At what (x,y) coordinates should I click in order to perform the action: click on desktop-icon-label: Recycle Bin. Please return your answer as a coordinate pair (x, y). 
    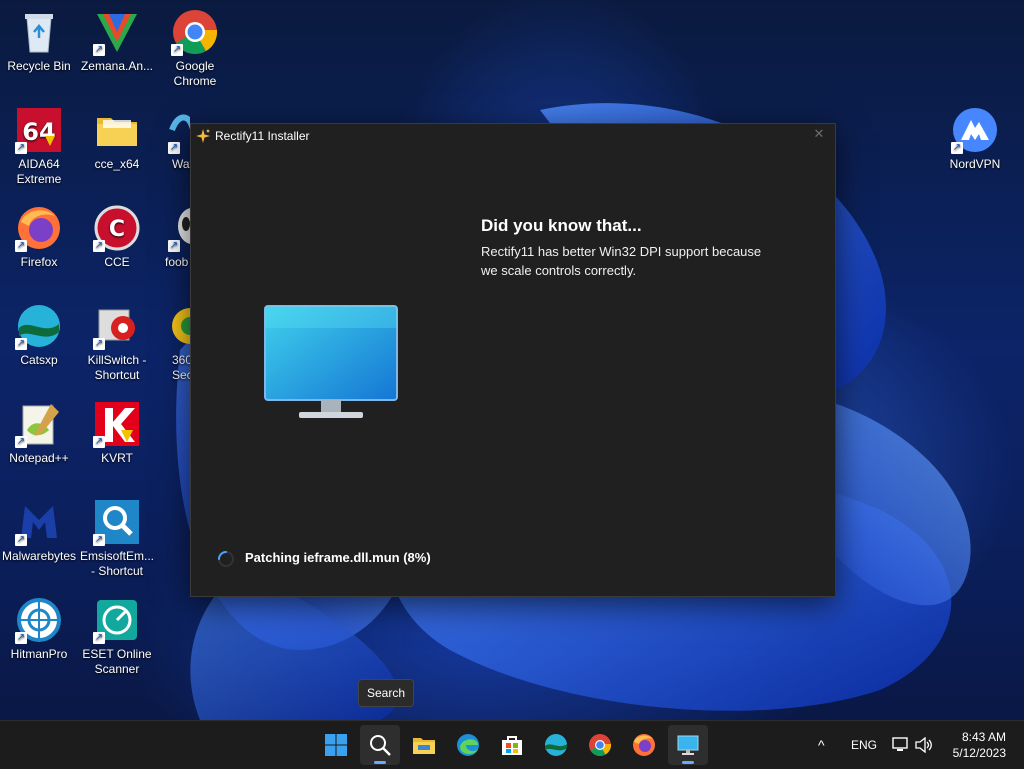
    Looking at the image, I should click on (39, 66).